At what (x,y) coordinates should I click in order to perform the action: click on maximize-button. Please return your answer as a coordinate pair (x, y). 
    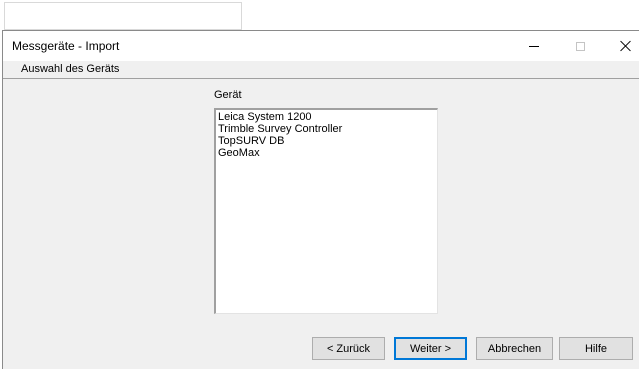
    Looking at the image, I should click on (580, 46).